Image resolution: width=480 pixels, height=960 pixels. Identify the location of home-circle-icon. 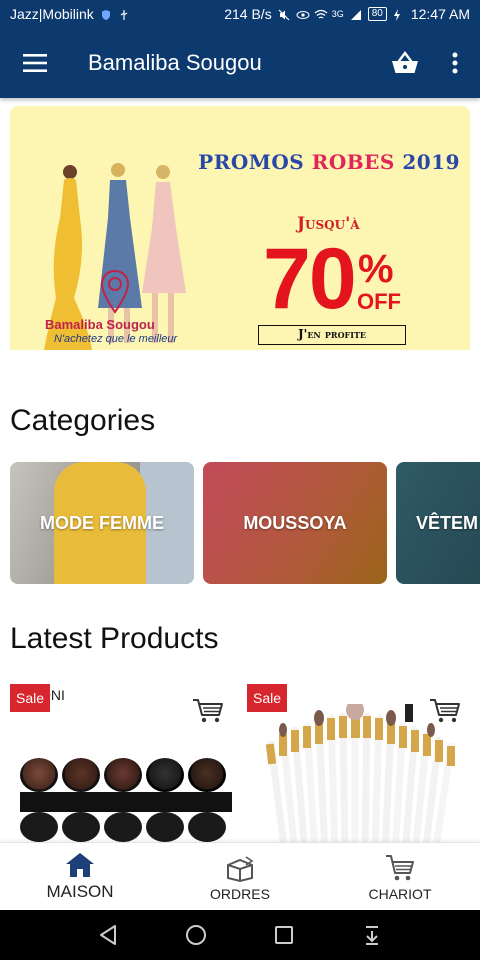
(196, 935).